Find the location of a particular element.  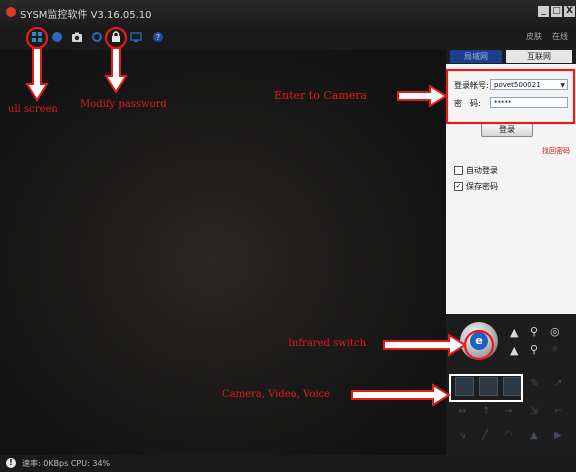

enter-camera-annotation: Enter to Camera is located at coordinates (321, 95).